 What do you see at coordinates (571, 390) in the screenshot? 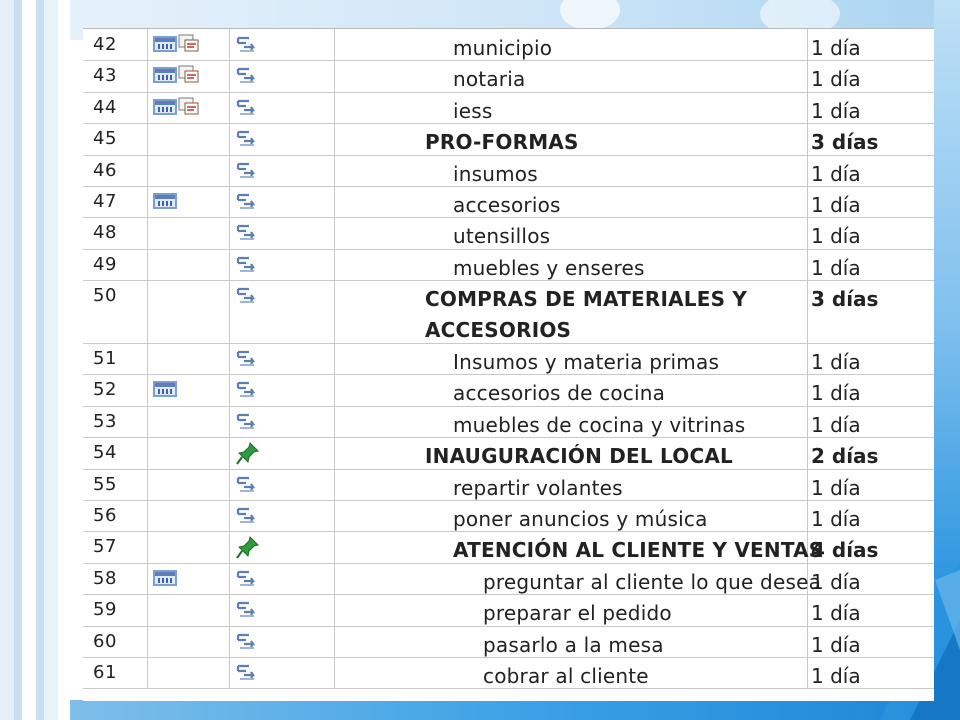
I see `task-name-cell: accesorios de cocina` at bounding box center [571, 390].